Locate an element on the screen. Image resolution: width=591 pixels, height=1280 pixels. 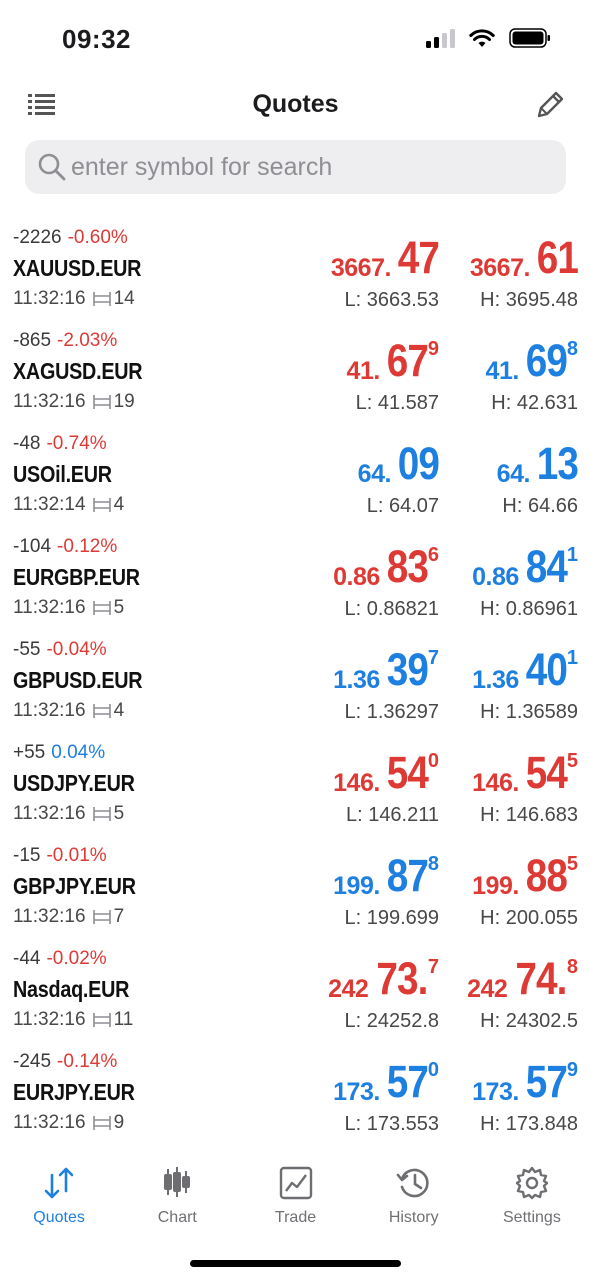
spread-value: 11 is located at coordinates (123, 1019).